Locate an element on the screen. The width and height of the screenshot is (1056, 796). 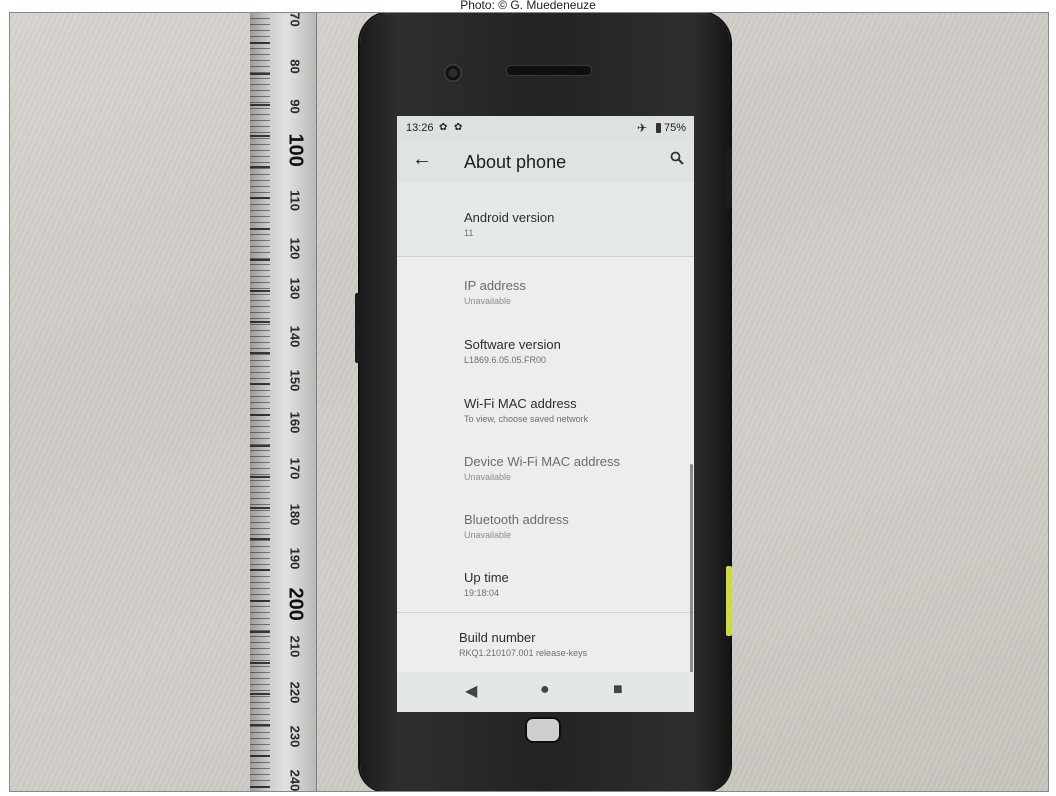
setting-bluetooth-address: Bluetooth address Unavailable is located at coordinates (545, 519).